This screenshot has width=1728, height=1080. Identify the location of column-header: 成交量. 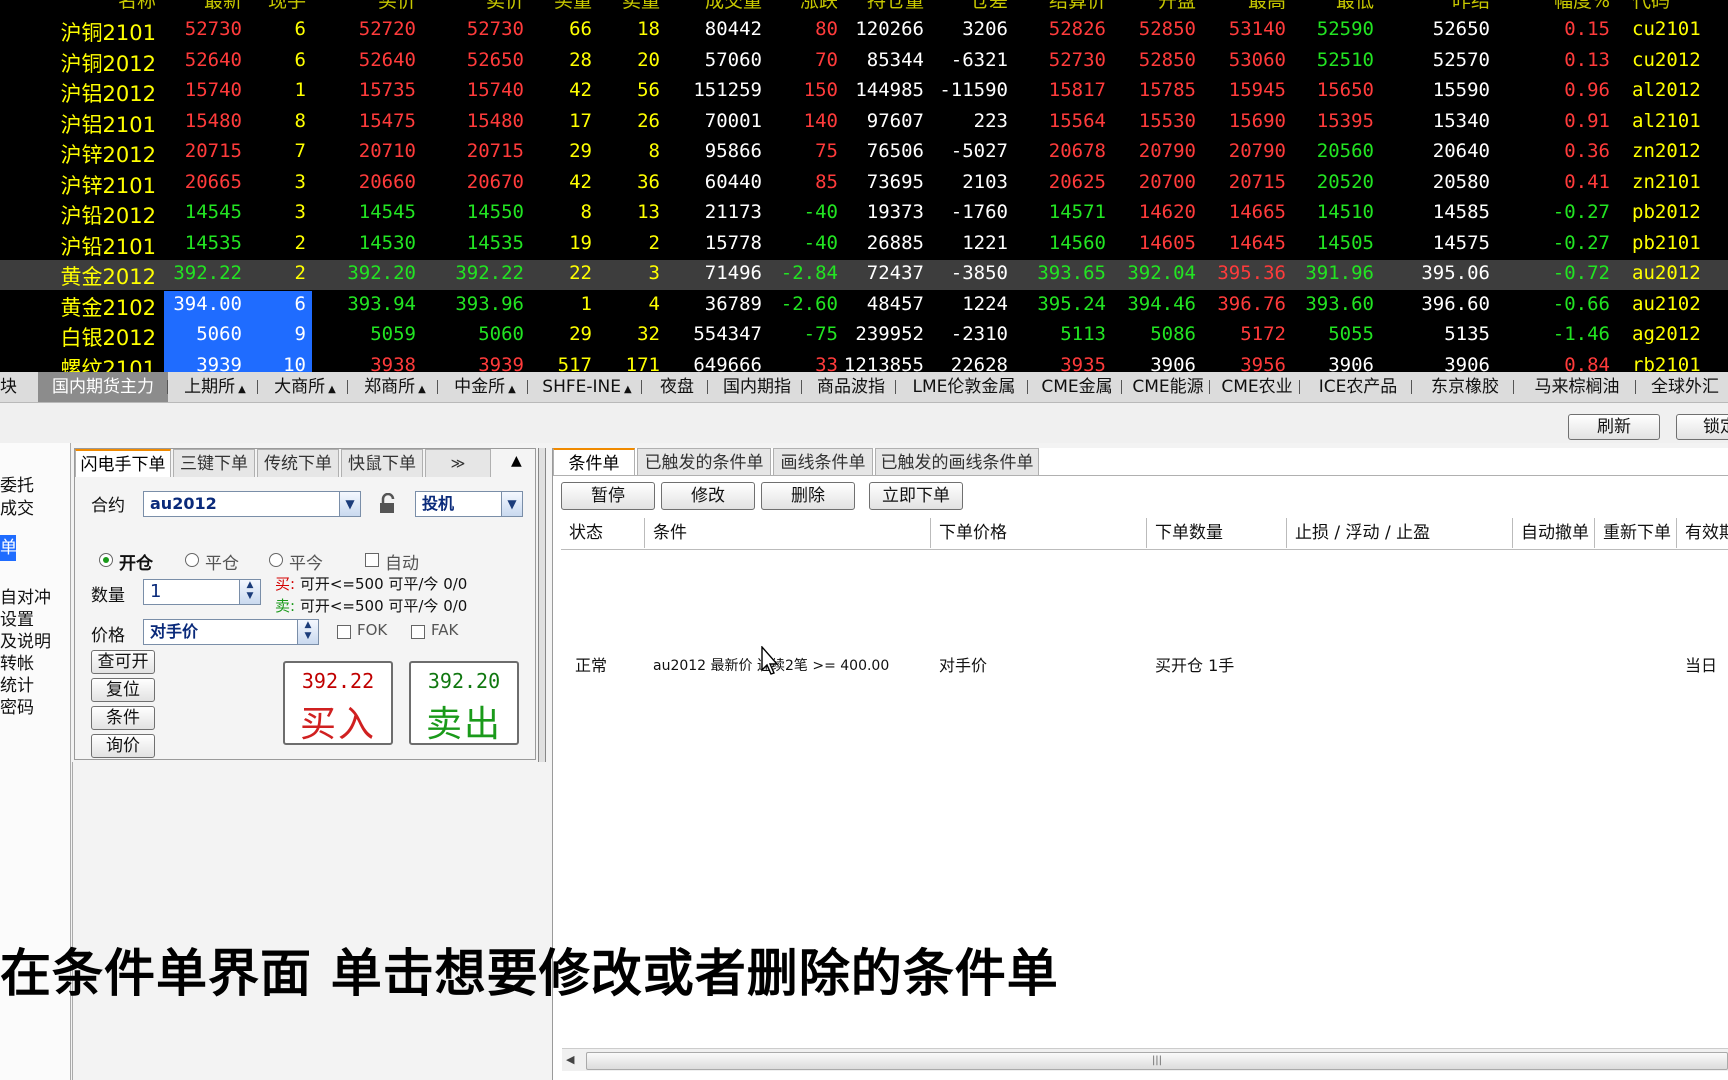
(733, 6).